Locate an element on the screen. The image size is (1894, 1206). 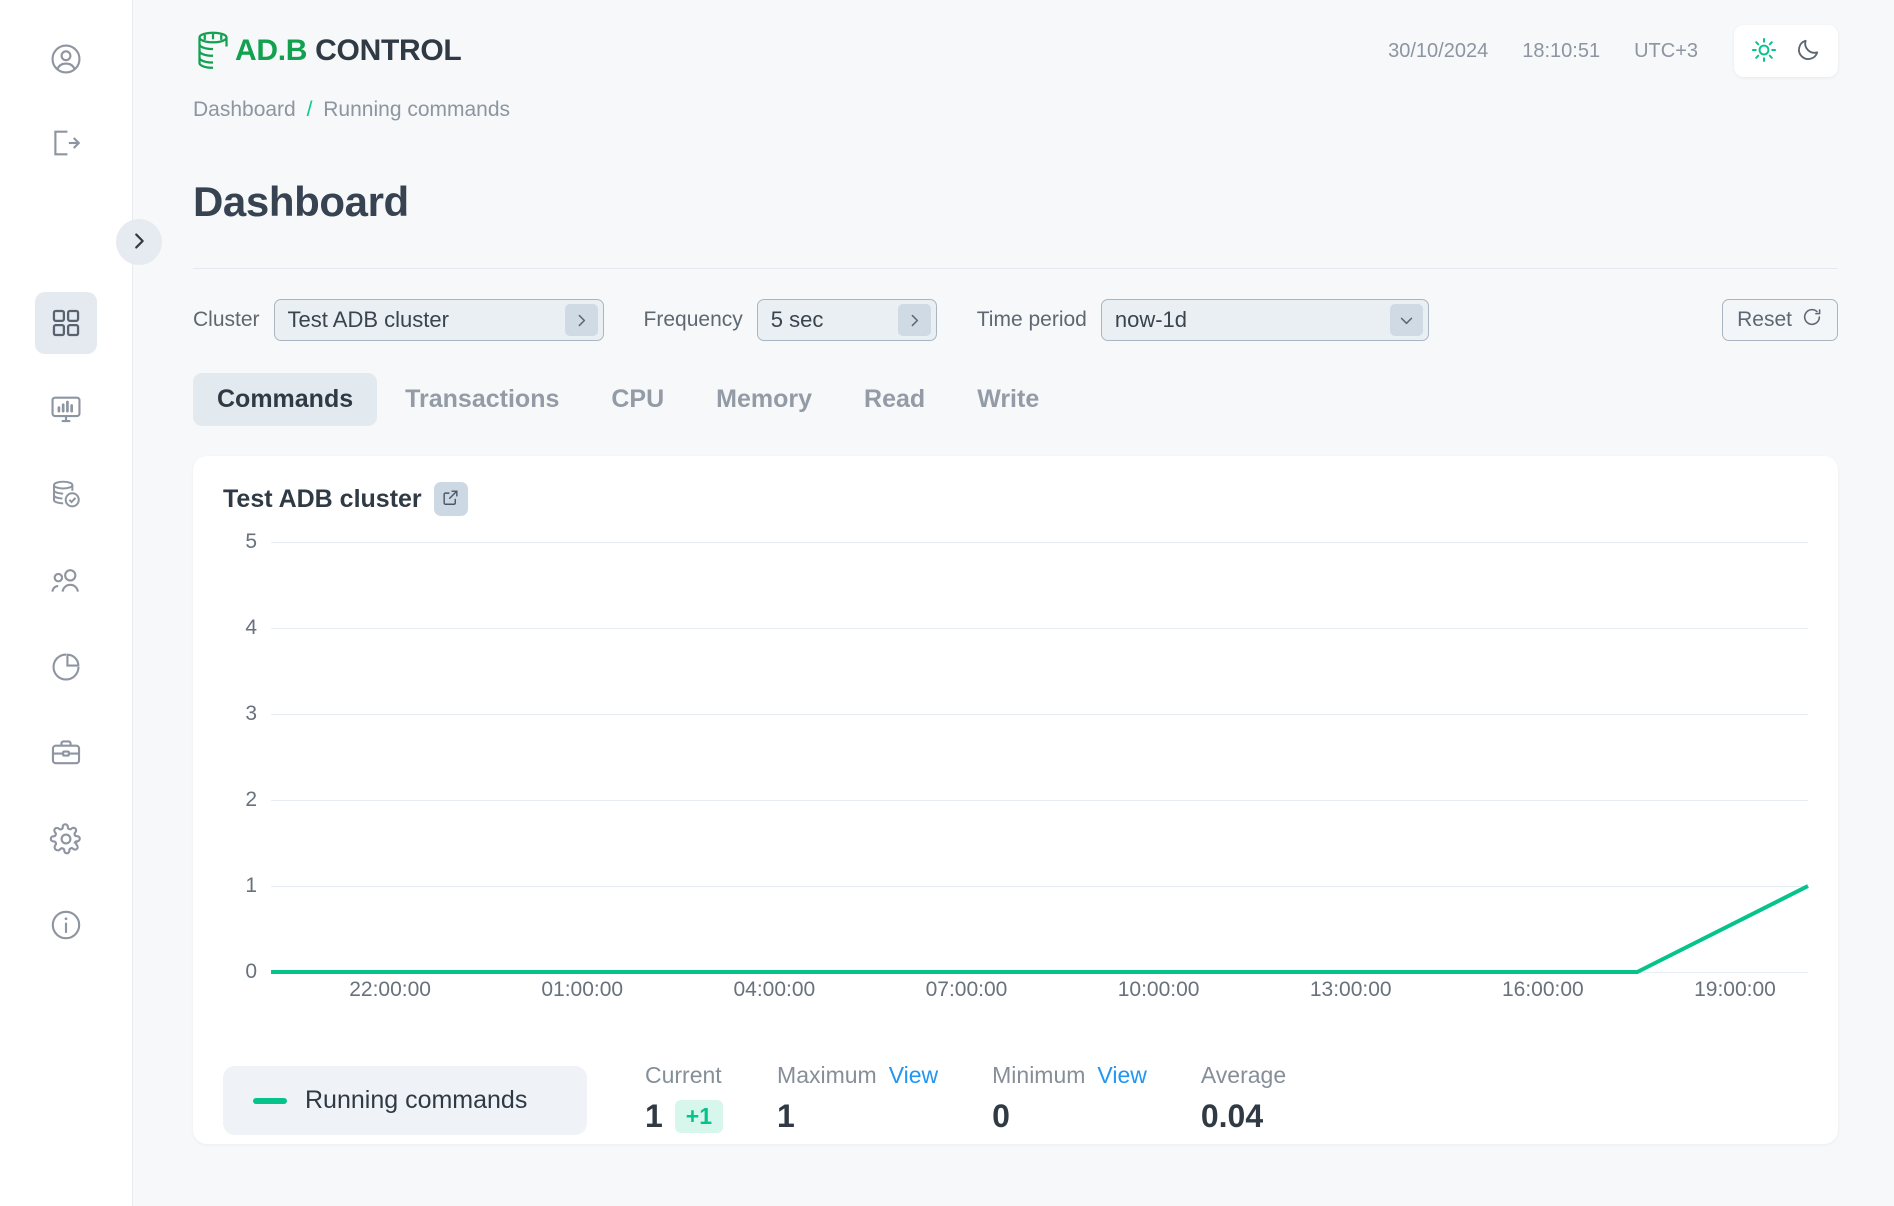
pie-chart-icon is located at coordinates (66, 667).